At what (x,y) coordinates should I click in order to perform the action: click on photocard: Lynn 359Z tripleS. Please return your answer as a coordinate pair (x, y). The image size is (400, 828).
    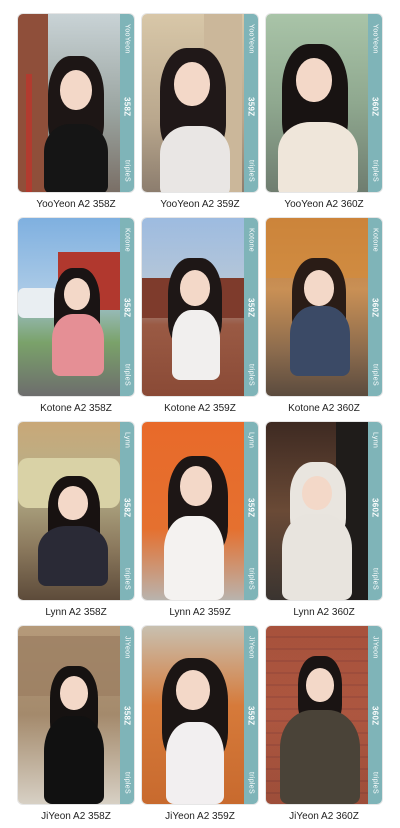
    Looking at the image, I should click on (200, 511).